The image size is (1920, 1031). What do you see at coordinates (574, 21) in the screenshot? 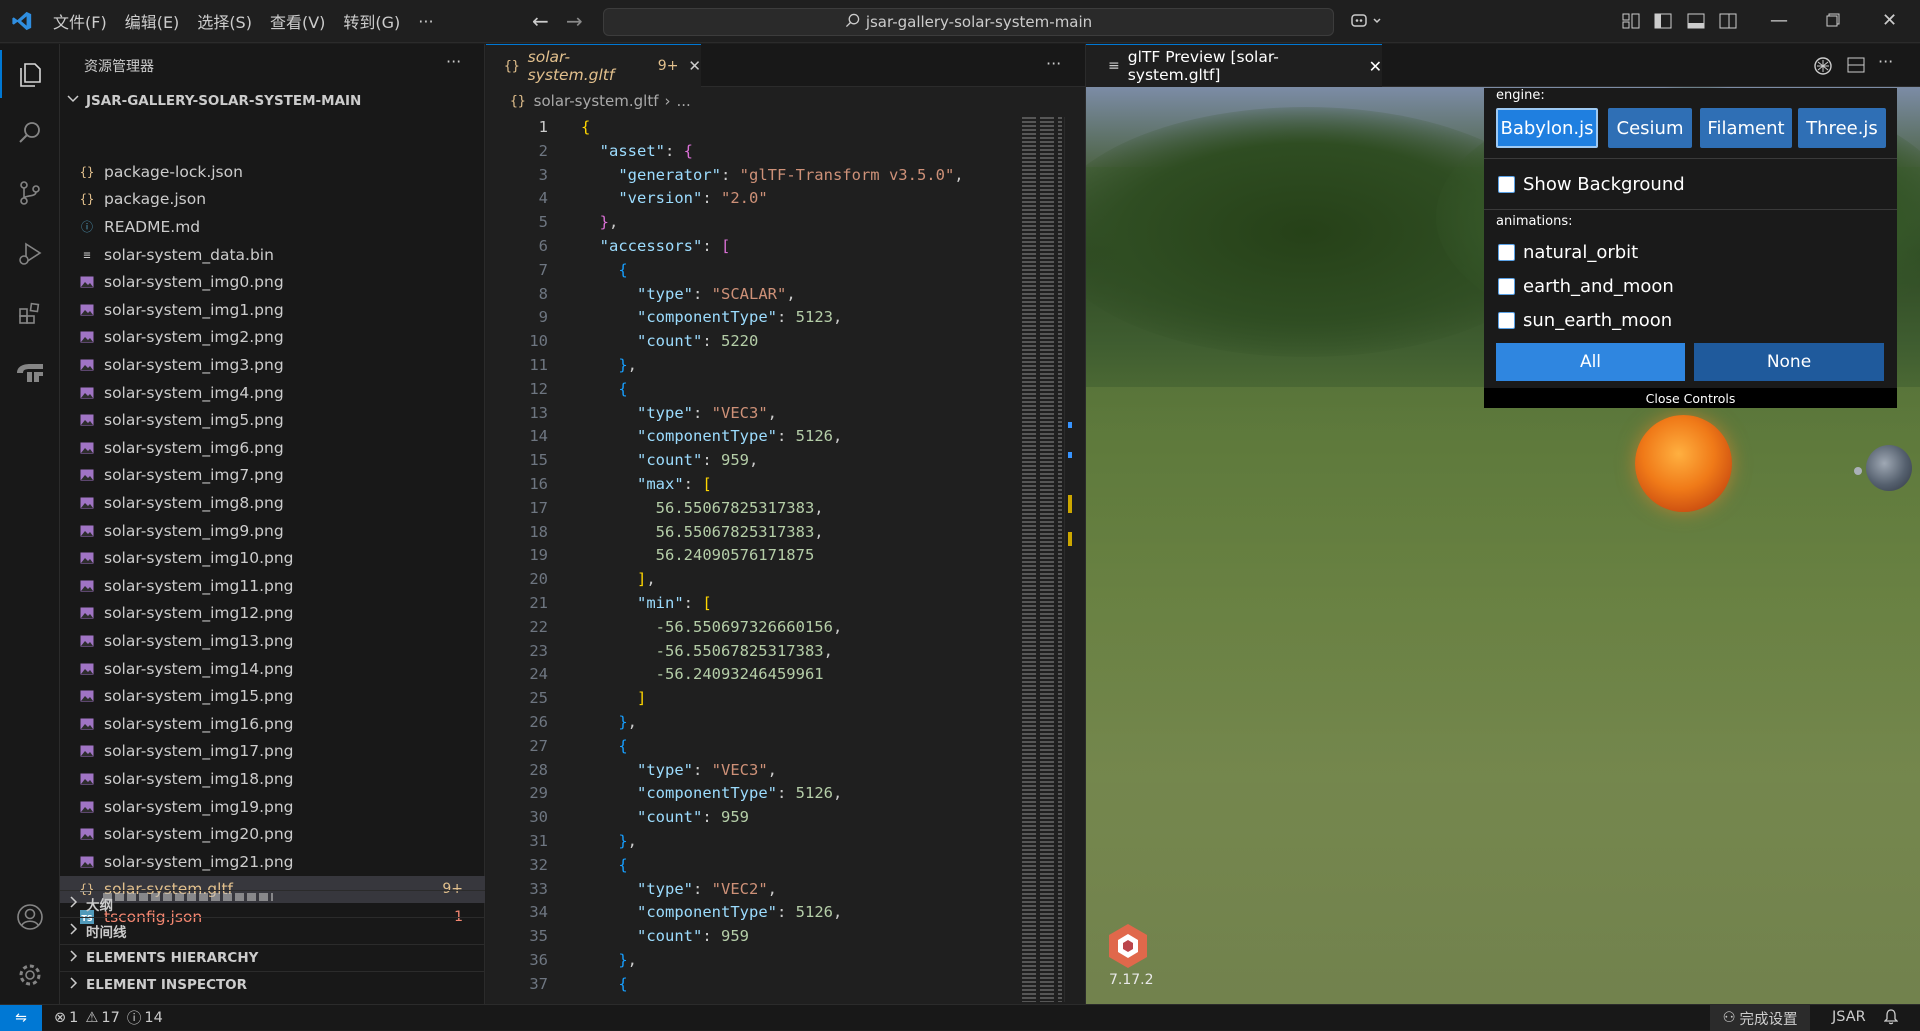
I see `forward-arrow-icon: →` at bounding box center [574, 21].